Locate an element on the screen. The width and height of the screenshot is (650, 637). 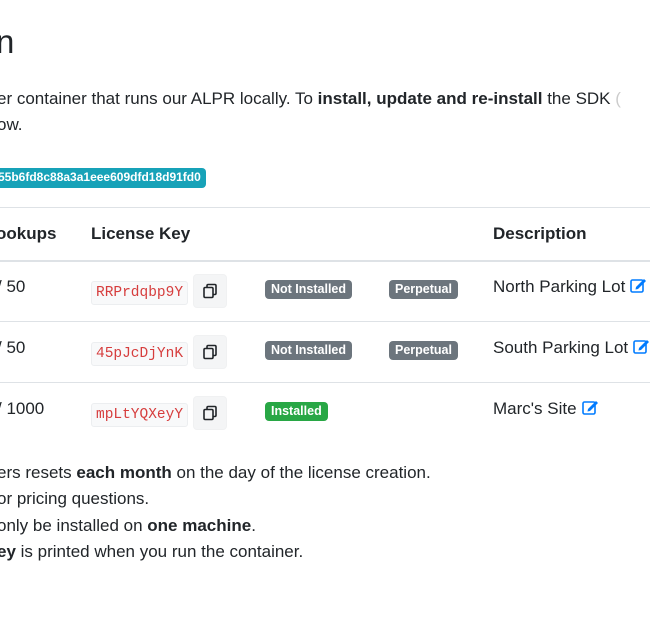
description-cell: South Parking Lot is located at coordinates (571, 348).